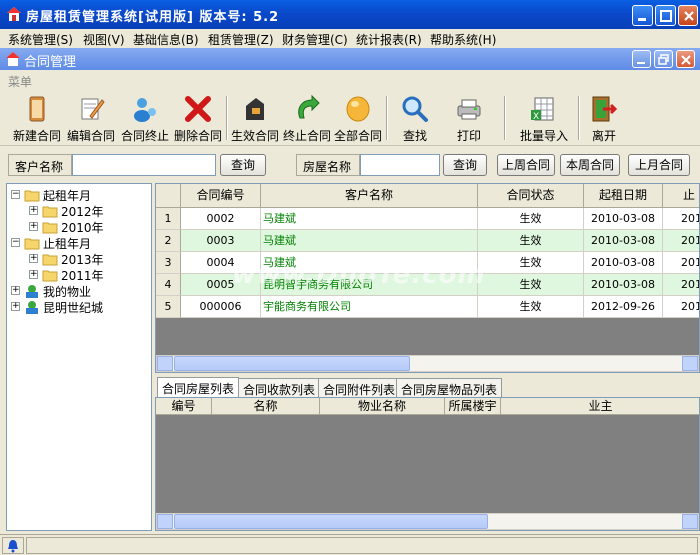 This screenshot has height=555, width=700. Describe the element at coordinates (623, 196) in the screenshot. I see `column-header: 起租日期` at that location.